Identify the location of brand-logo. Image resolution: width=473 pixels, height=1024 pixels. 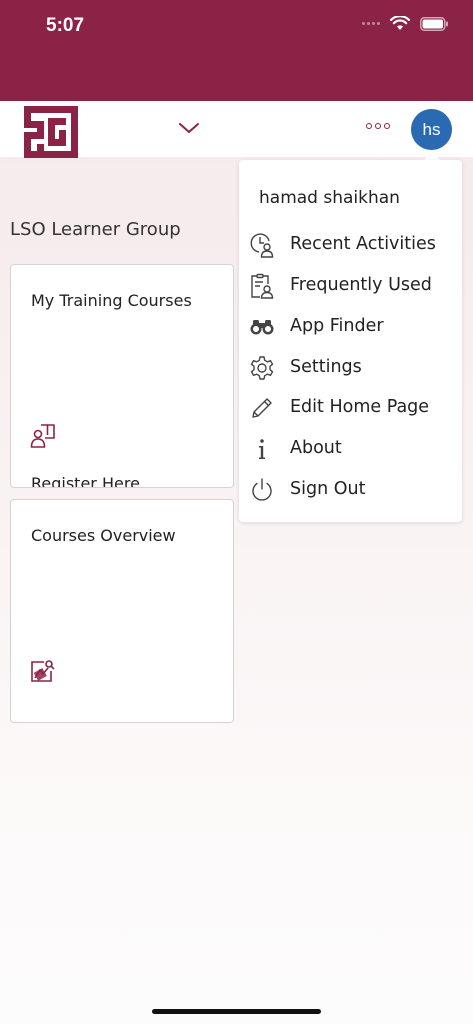
(51, 132).